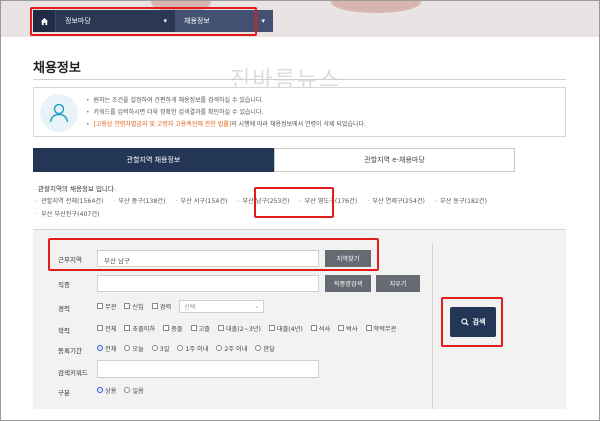 The image size is (600, 421). I want to click on user-guide-icon, so click(59, 113).